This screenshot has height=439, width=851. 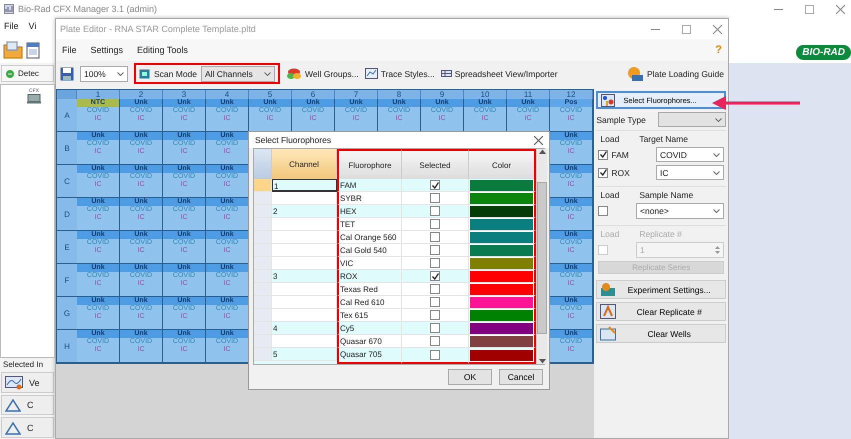 I want to click on folder-icon, so click(x=13, y=50).